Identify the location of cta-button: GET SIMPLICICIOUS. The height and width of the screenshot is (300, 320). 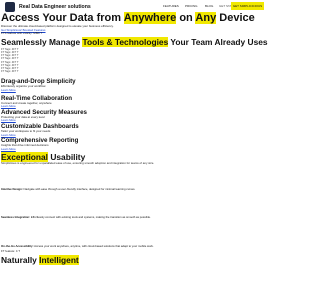
(247, 6).